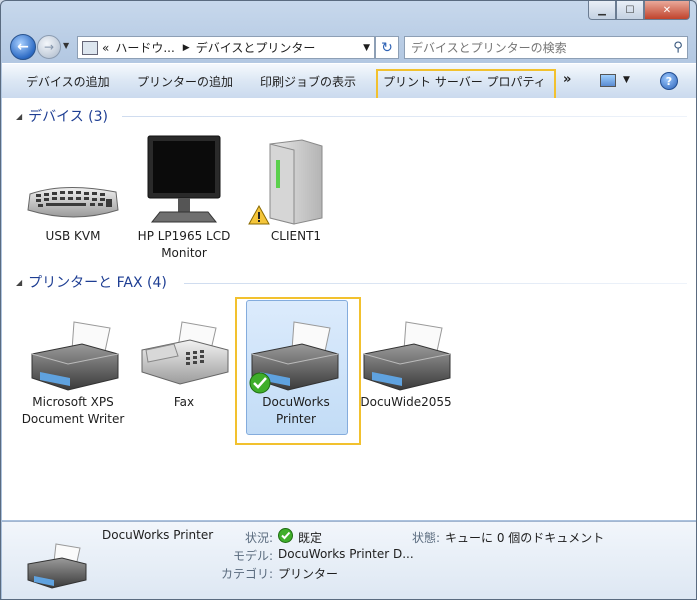  Describe the element at coordinates (68, 81) in the screenshot. I see `add-device-button: デバイスの追加` at that location.